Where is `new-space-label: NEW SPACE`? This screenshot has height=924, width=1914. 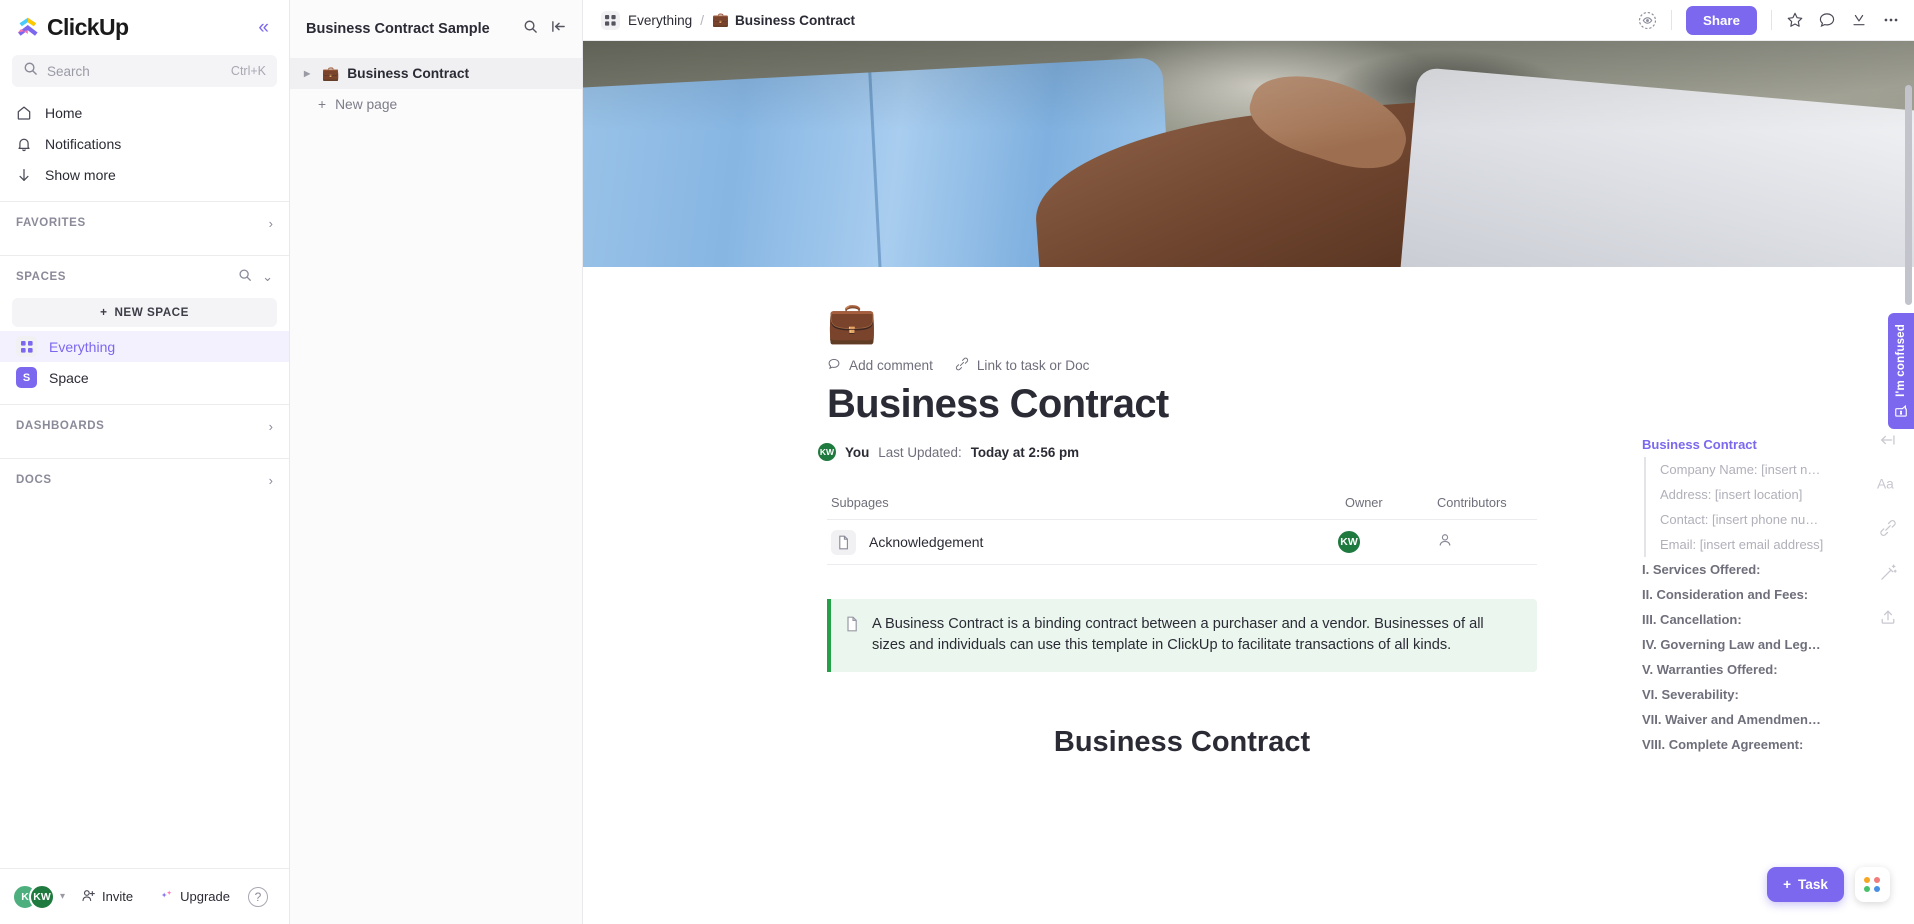
new-space-label: NEW SPACE is located at coordinates (151, 312).